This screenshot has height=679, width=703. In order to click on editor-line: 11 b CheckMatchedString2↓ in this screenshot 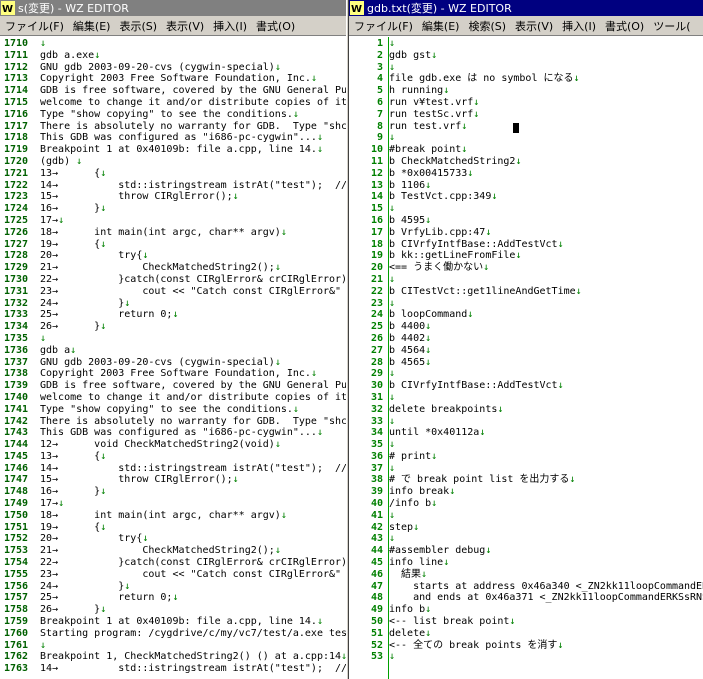, I will do `click(526, 162)`.